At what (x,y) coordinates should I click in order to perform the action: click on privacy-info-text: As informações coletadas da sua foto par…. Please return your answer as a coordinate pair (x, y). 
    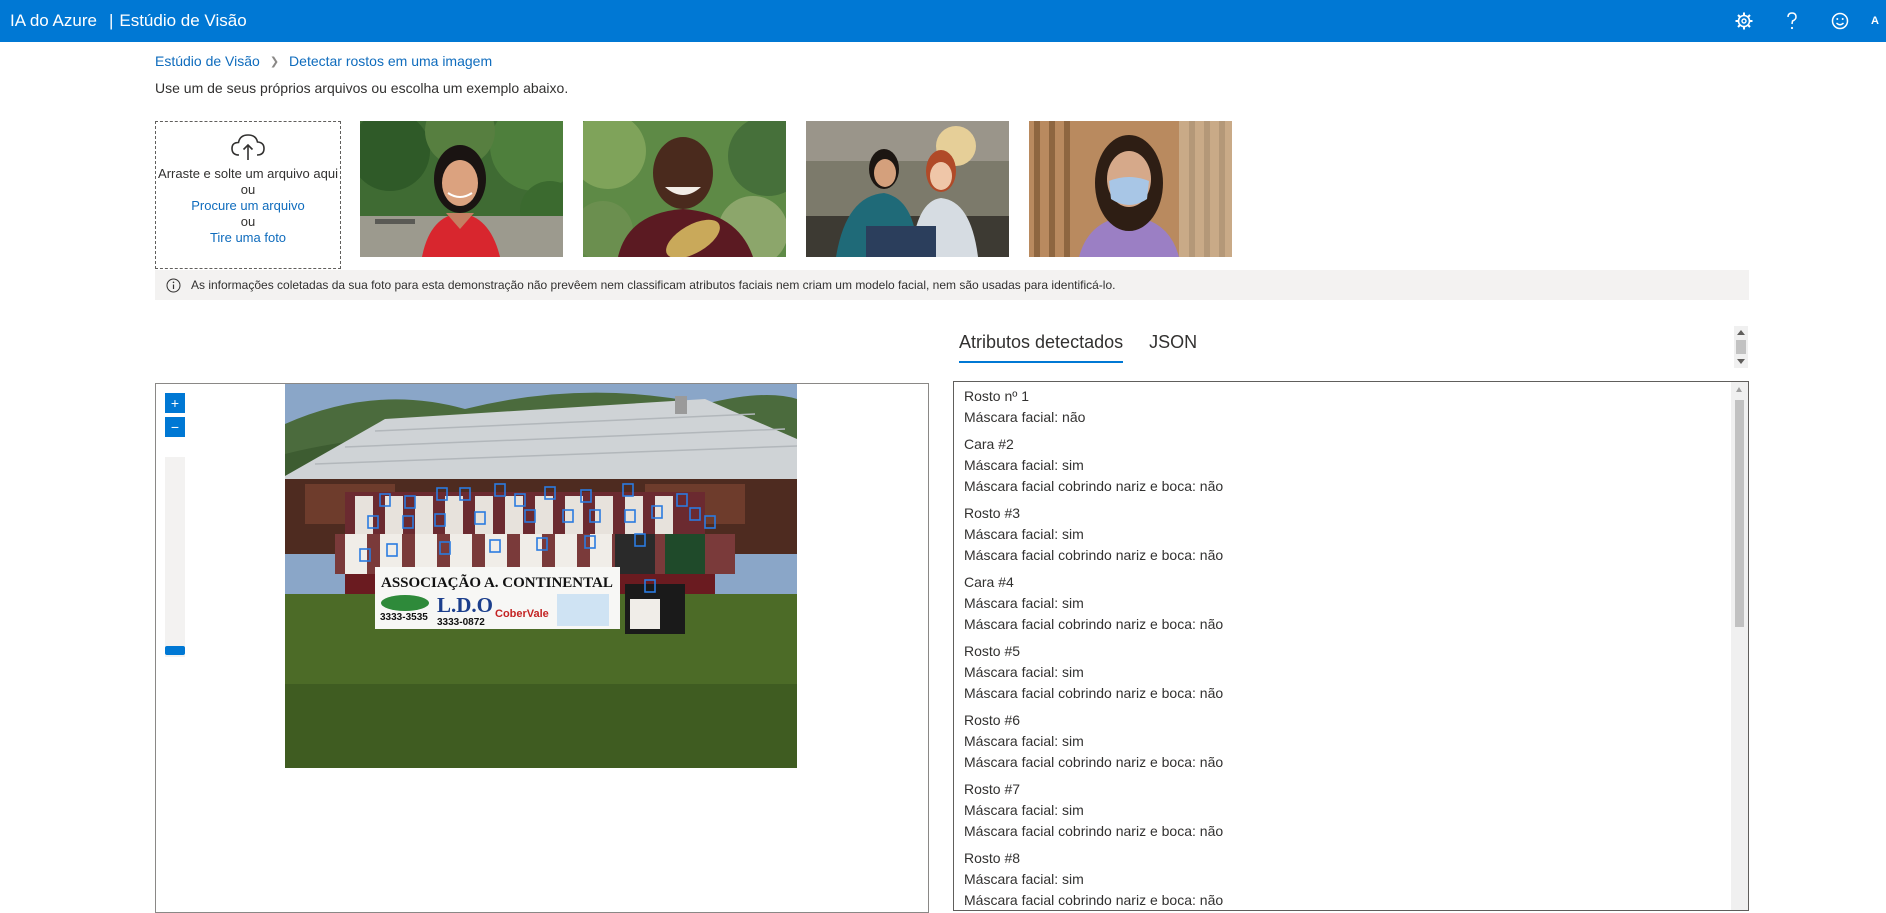
    Looking at the image, I should click on (653, 285).